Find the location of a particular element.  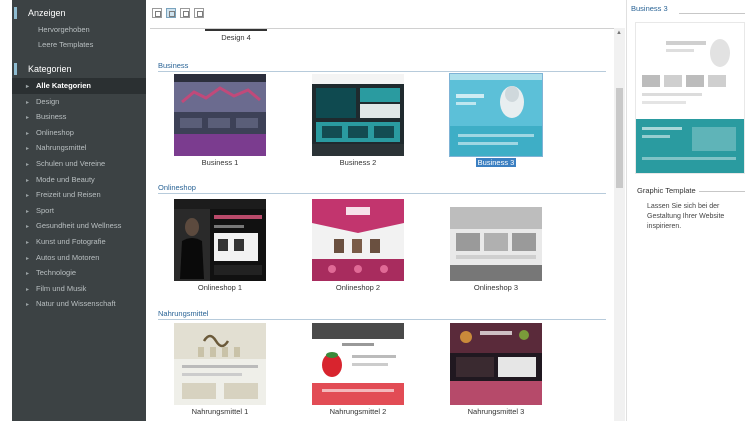

category-label: Schulen und Vereine is located at coordinates (71, 163).